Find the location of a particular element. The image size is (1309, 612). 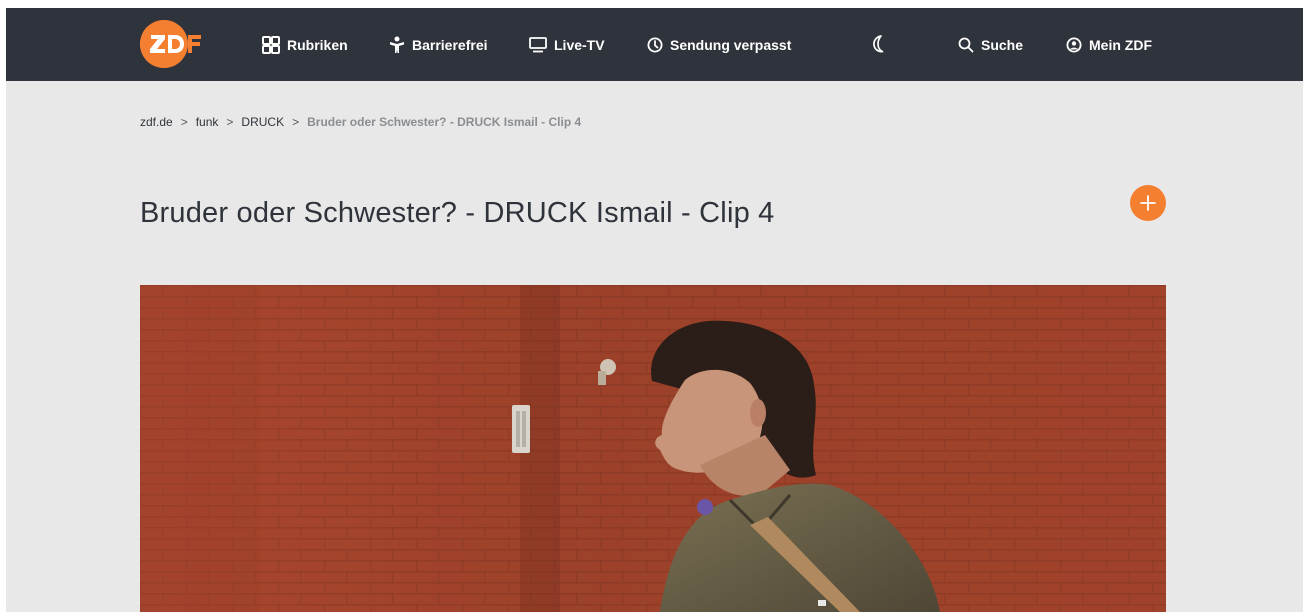

breadcrumb-item-funk: funk is located at coordinates (207, 122).